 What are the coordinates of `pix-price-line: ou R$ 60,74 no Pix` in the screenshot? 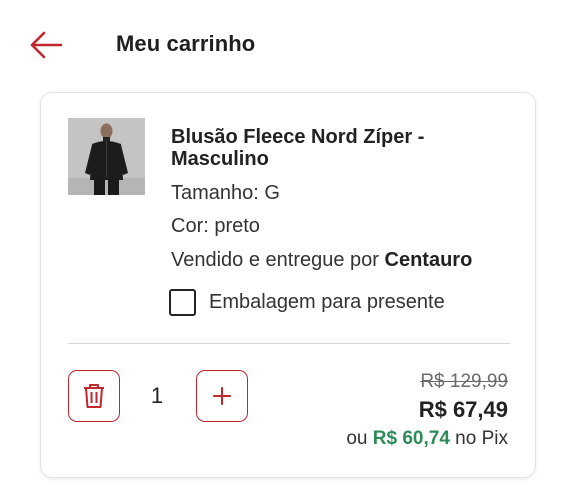 It's located at (427, 439).